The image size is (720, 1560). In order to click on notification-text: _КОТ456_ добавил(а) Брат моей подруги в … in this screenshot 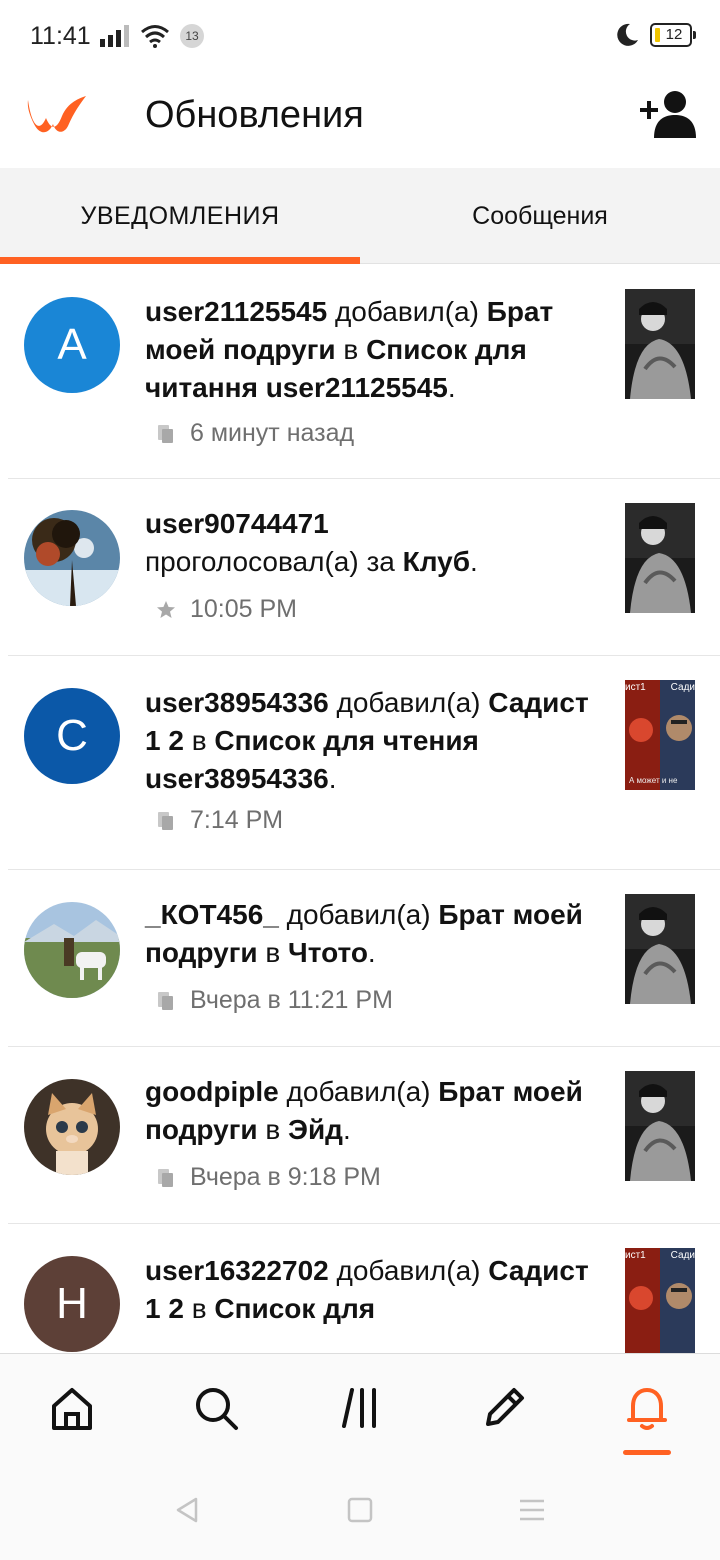, I will do `click(370, 934)`.